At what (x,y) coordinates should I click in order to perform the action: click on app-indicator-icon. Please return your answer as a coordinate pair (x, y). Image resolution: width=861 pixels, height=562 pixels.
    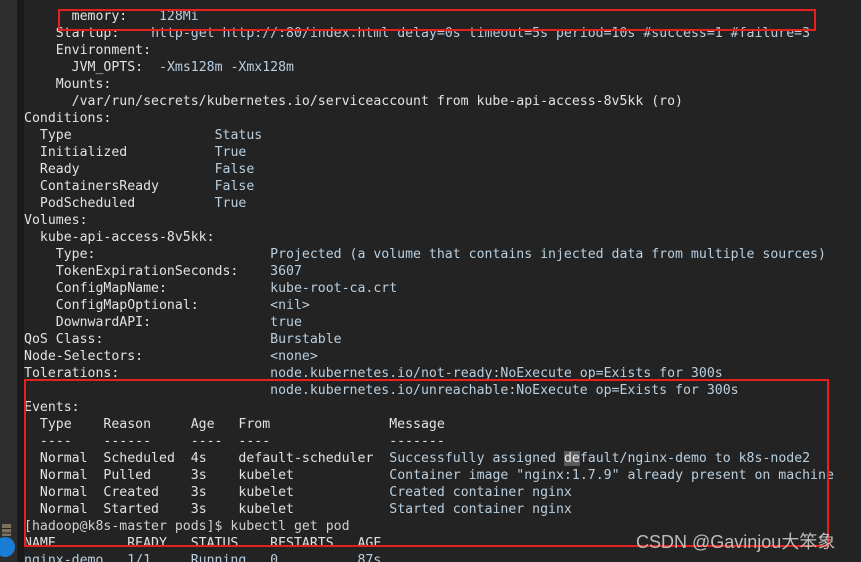
    Looking at the image, I should click on (7, 547).